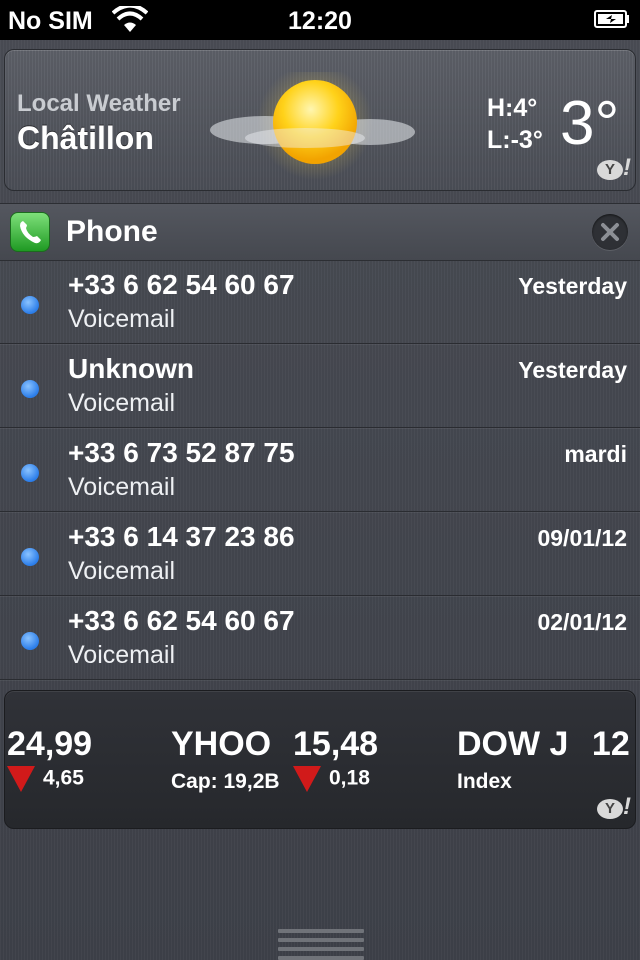 The width and height of the screenshot is (640, 960). Describe the element at coordinates (590, 123) in the screenshot. I see `weather-temperature: 3°` at that location.